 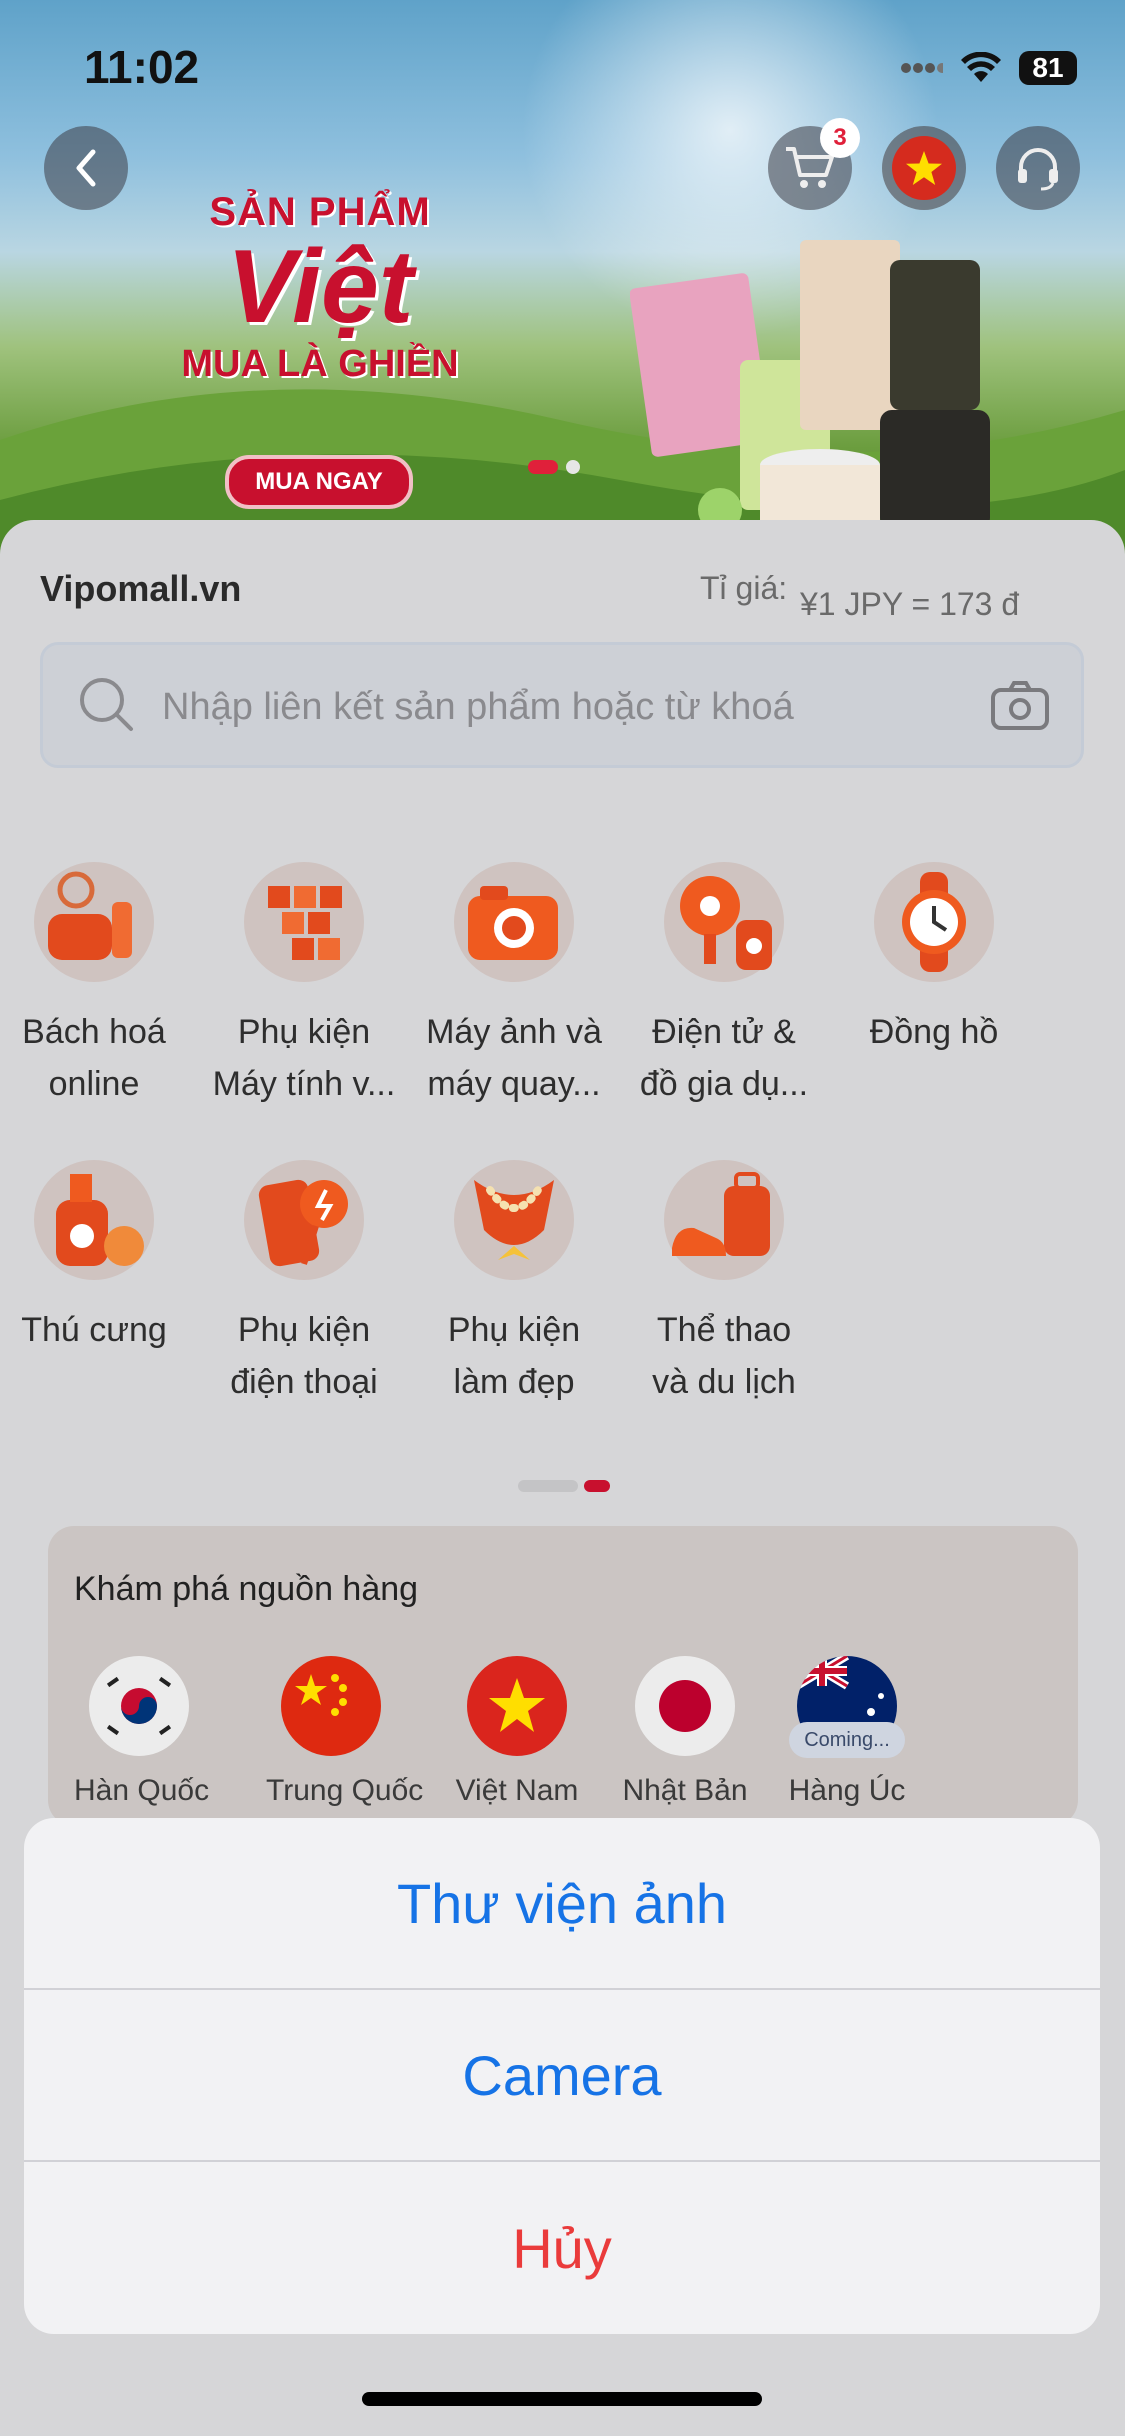 I want to click on category-label: Phụ kiện điện thoại, so click(x=304, y=1356).